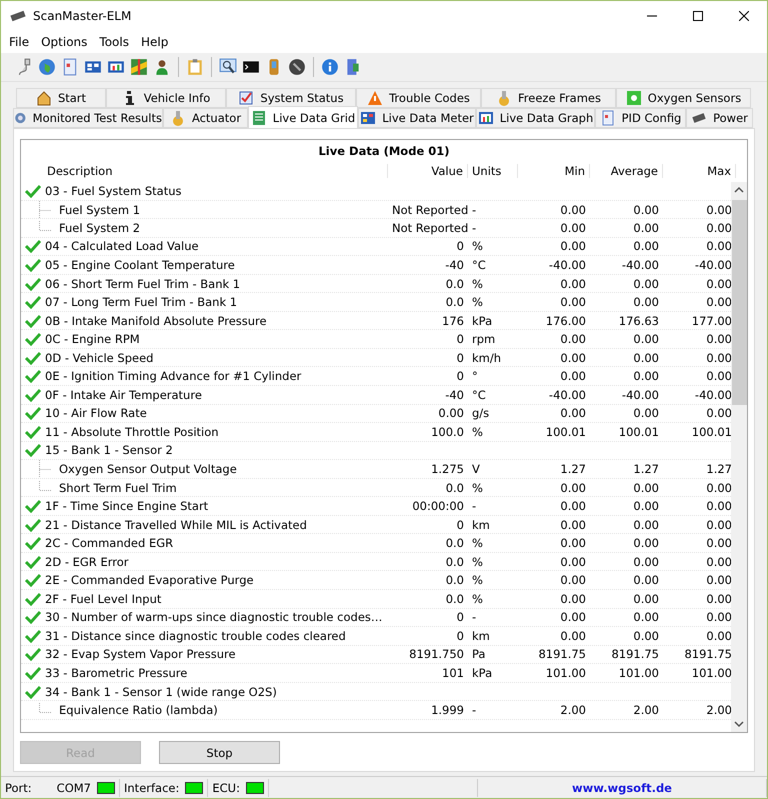  What do you see at coordinates (88, 118) in the screenshot?
I see `tab: Monitored Test Results` at bounding box center [88, 118].